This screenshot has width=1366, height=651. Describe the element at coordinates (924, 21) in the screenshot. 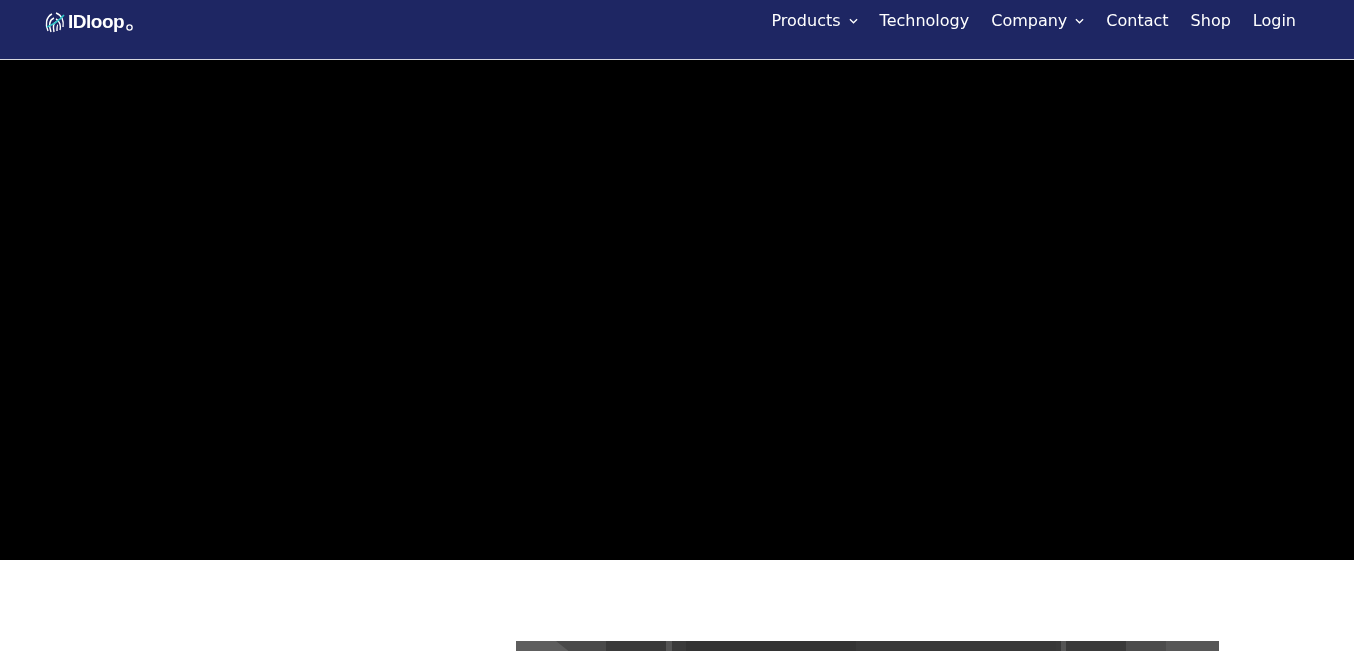

I see `nav-link: Technology` at that location.